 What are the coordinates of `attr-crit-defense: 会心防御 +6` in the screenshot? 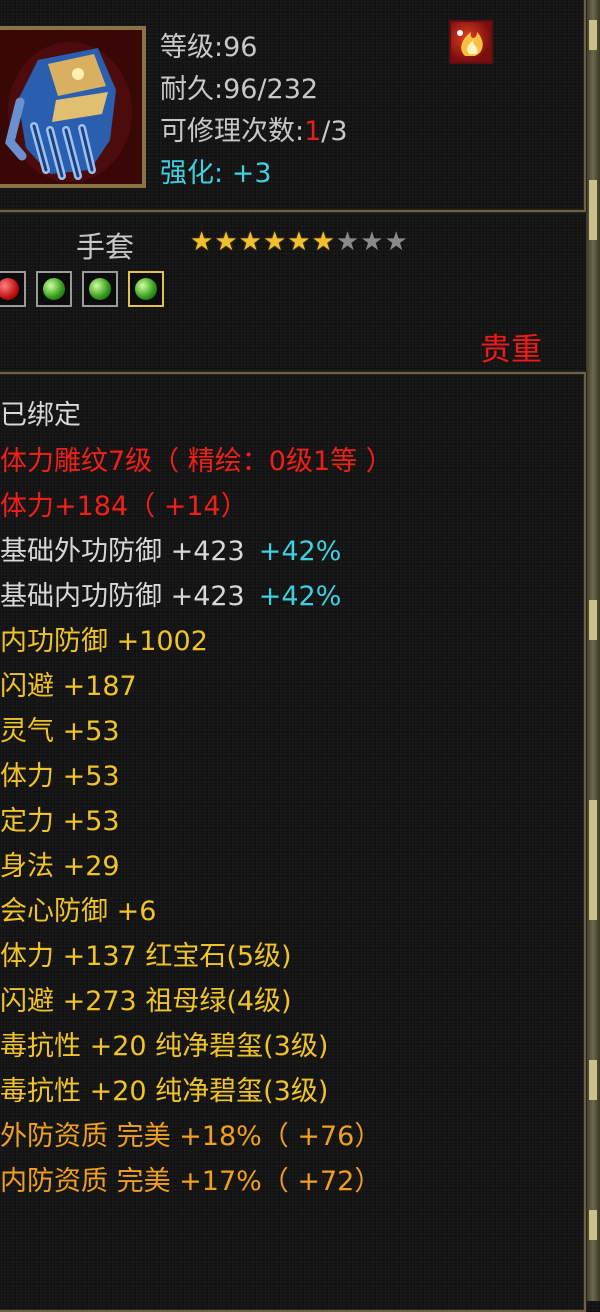 It's located at (78, 911).